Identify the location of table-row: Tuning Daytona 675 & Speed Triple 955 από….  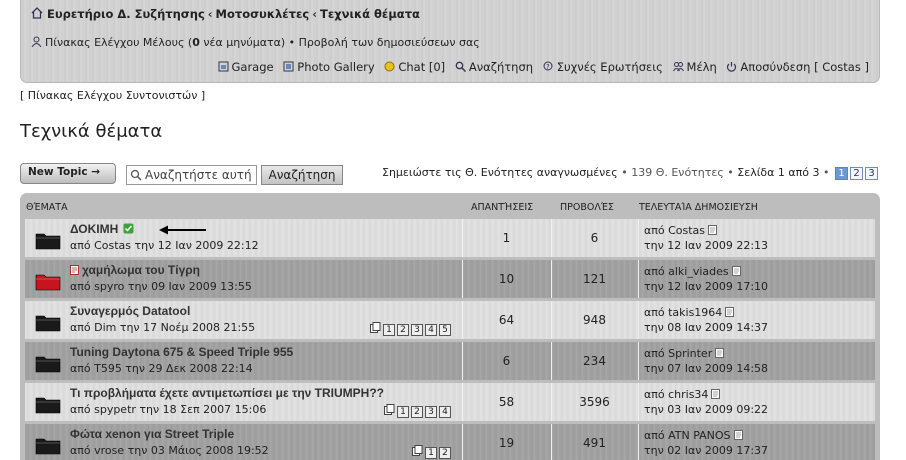
(450, 361).